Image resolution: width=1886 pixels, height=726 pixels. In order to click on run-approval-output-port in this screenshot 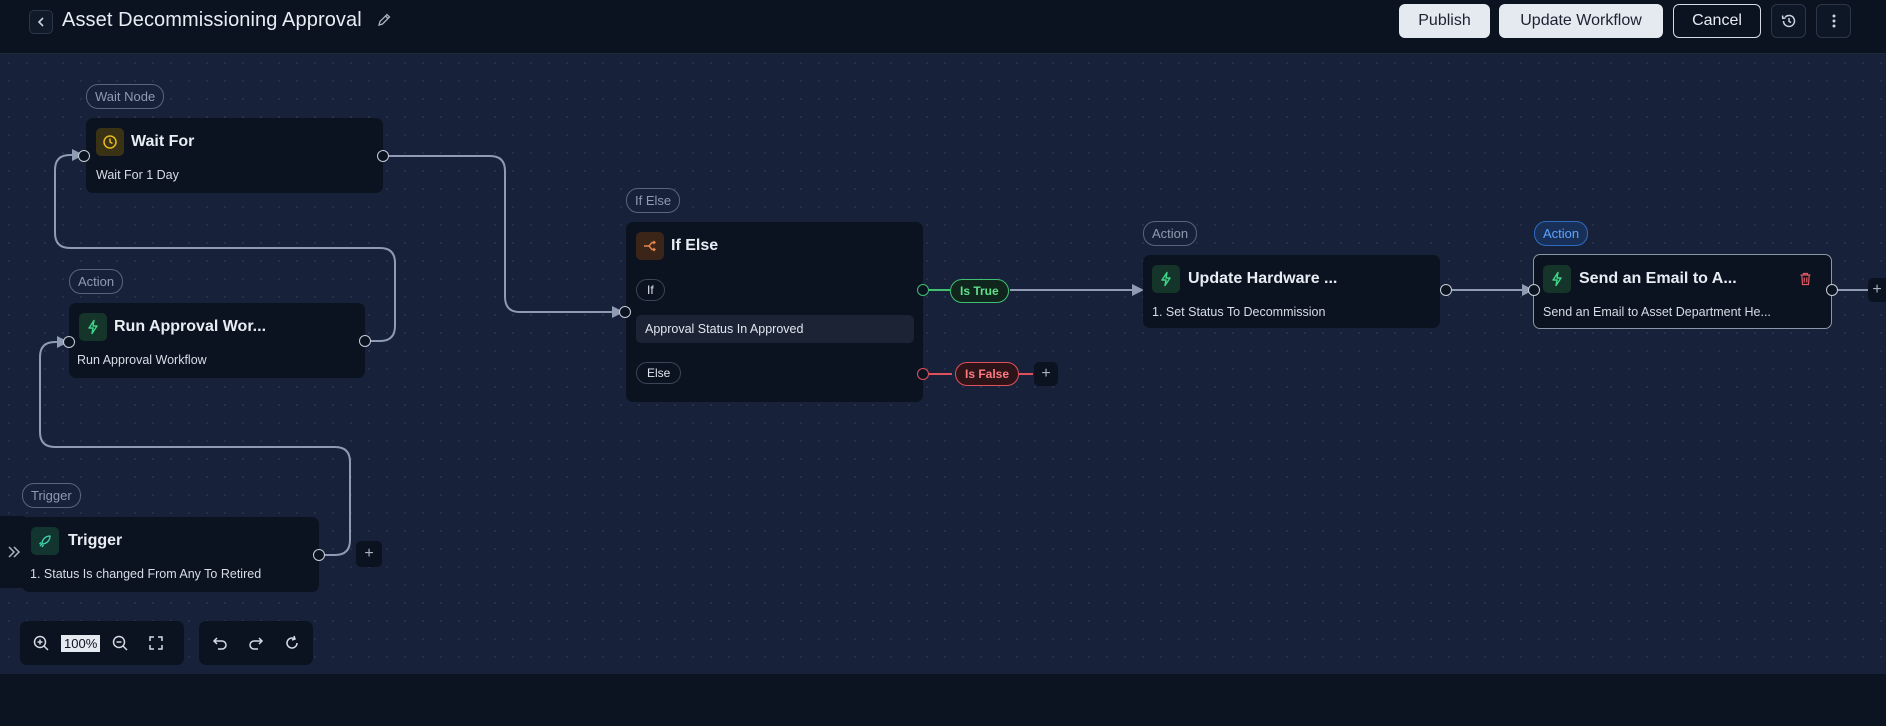, I will do `click(365, 341)`.